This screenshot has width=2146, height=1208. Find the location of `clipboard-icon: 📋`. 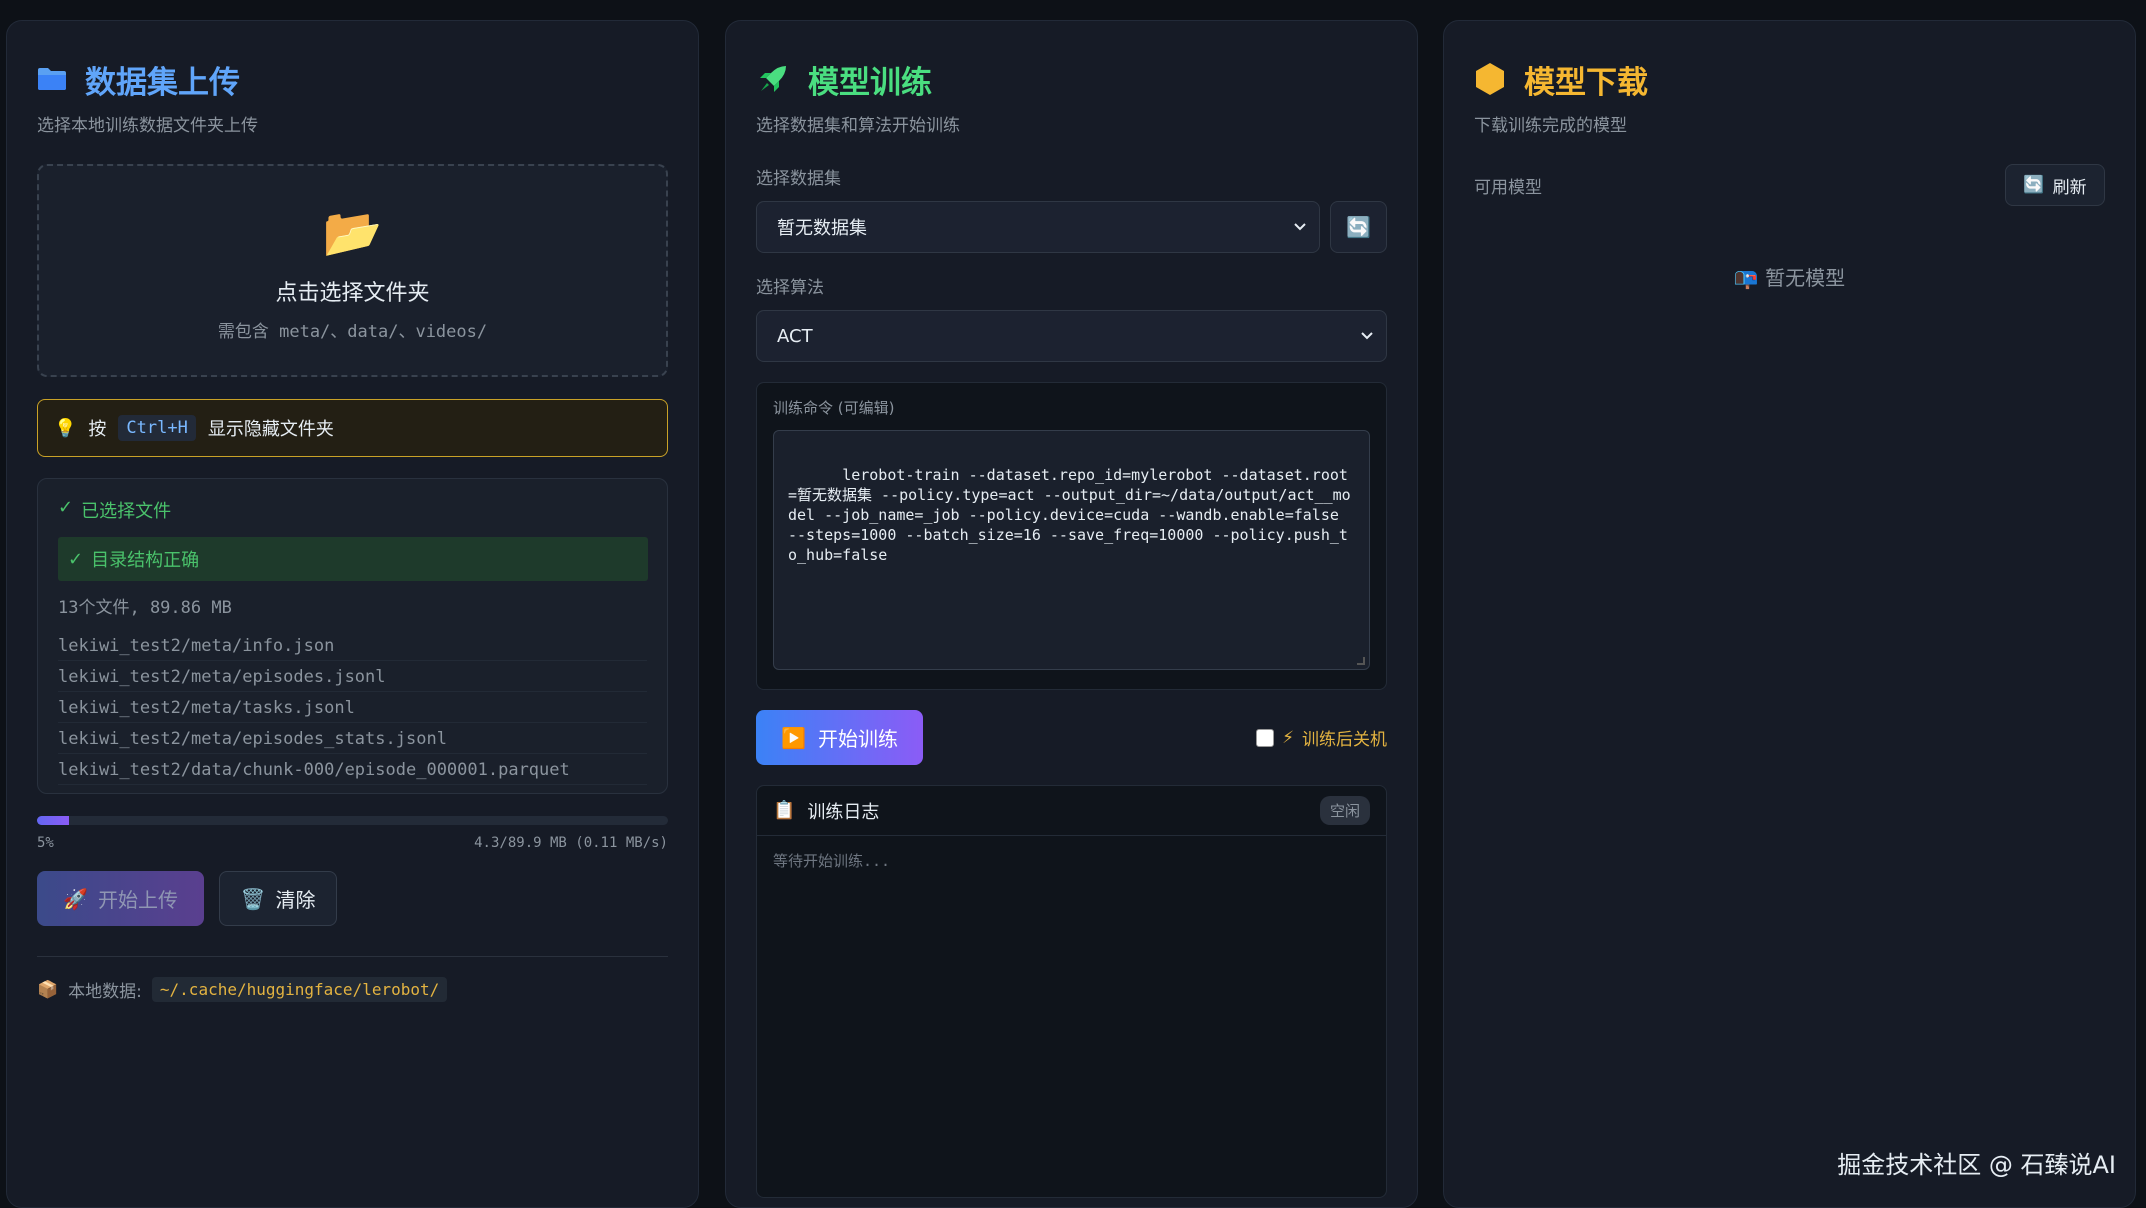

clipboard-icon: 📋 is located at coordinates (784, 810).